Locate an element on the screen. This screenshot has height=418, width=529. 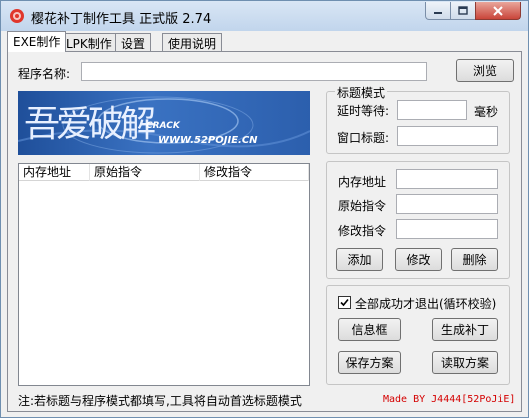
banner-site-text: WWW.52POJIE.CN is located at coordinates (208, 140).